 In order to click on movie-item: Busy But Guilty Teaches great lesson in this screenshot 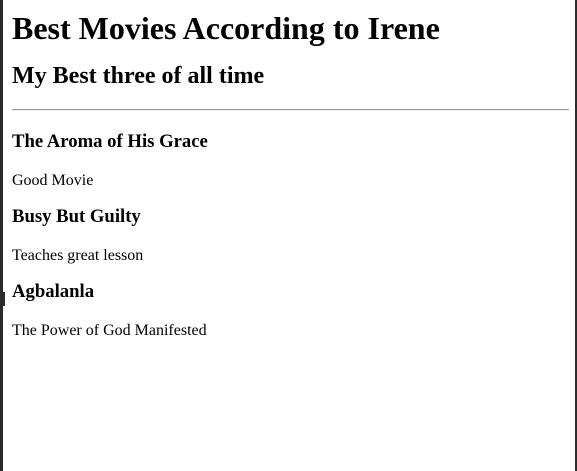, I will do `click(290, 236)`.